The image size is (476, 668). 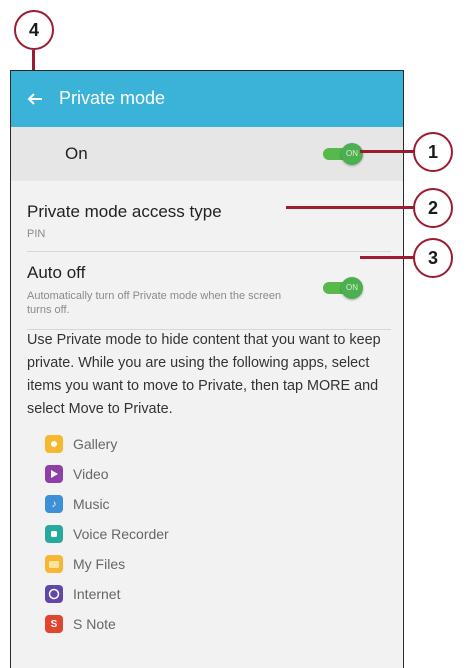 What do you see at coordinates (54, 624) in the screenshot?
I see `s-note-icon: S` at bounding box center [54, 624].